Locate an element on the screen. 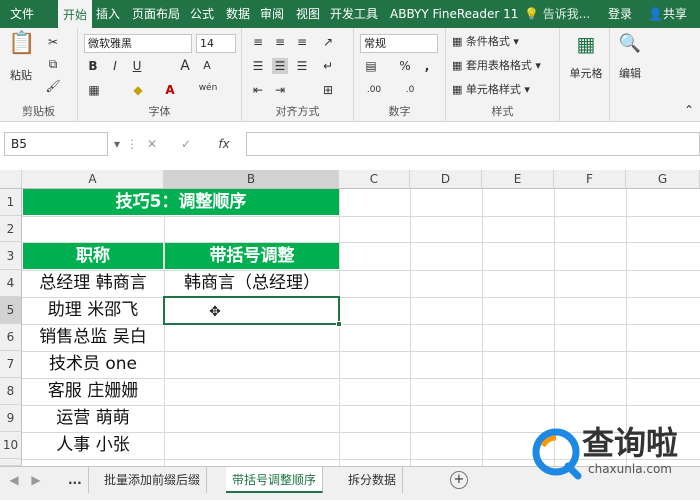  column-header-d: D is located at coordinates (446, 179).